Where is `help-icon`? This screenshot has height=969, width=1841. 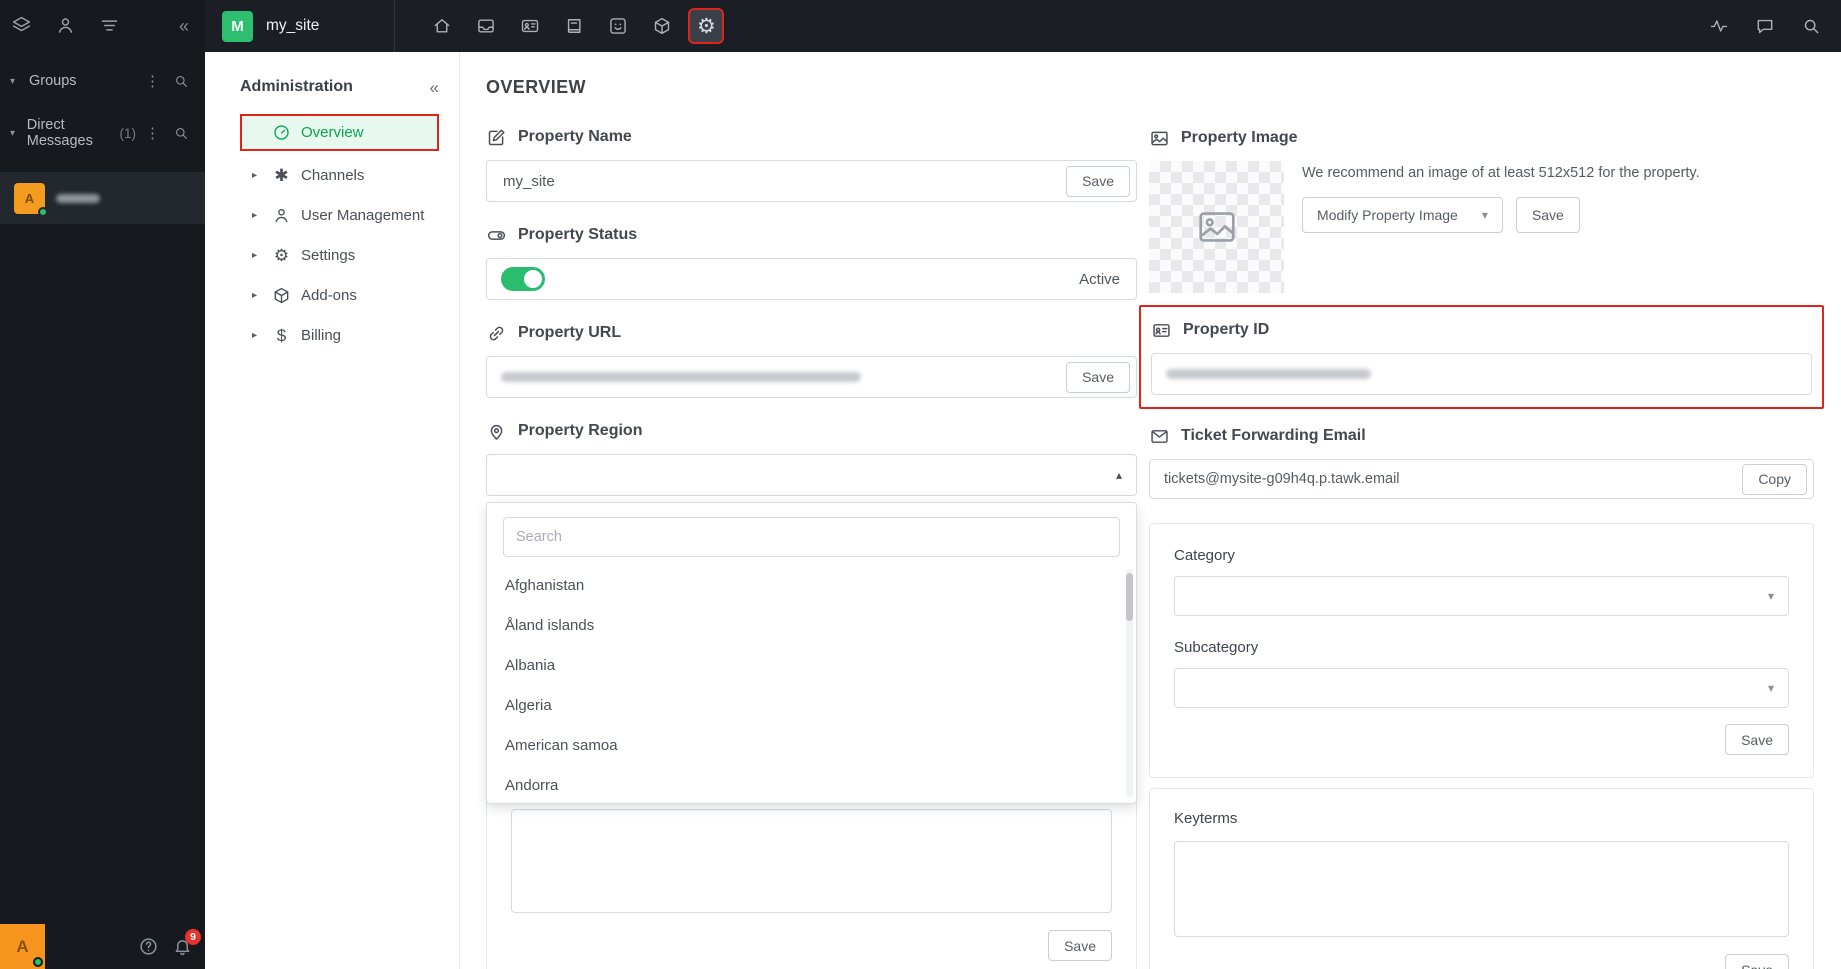
help-icon is located at coordinates (148, 946).